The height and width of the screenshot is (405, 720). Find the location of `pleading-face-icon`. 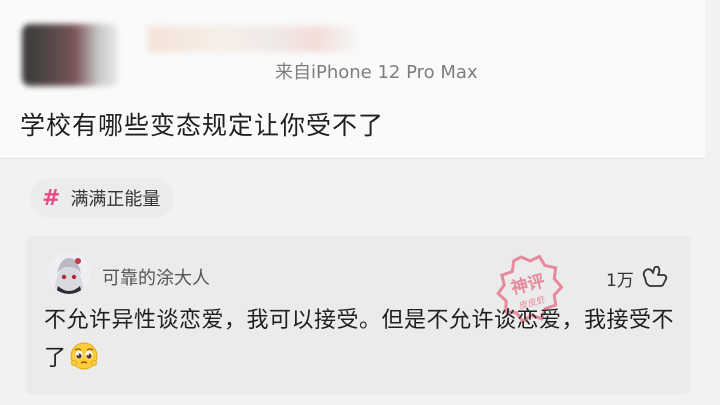

pleading-face-icon is located at coordinates (84, 356).